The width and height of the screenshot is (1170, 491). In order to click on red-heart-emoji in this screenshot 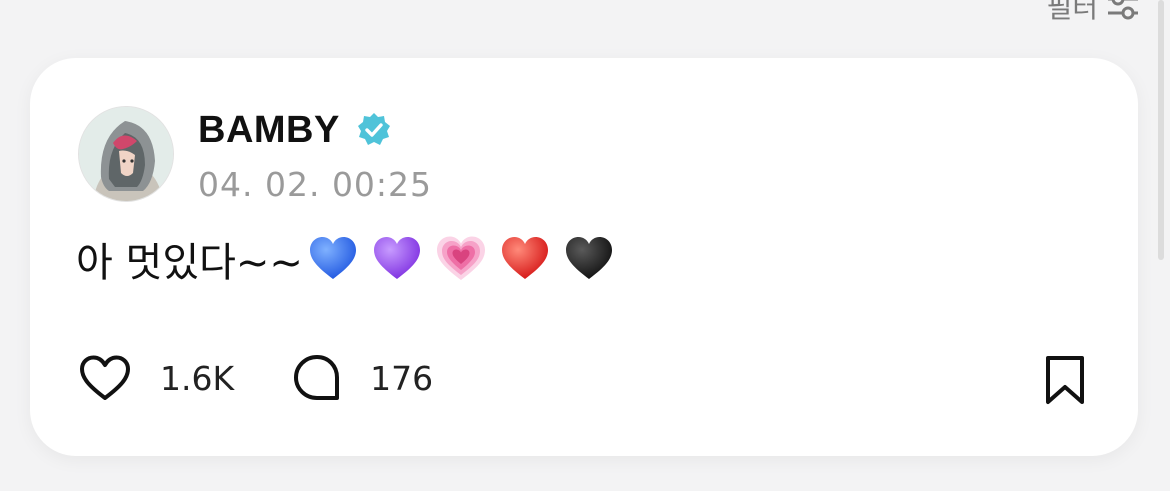, I will do `click(524, 258)`.